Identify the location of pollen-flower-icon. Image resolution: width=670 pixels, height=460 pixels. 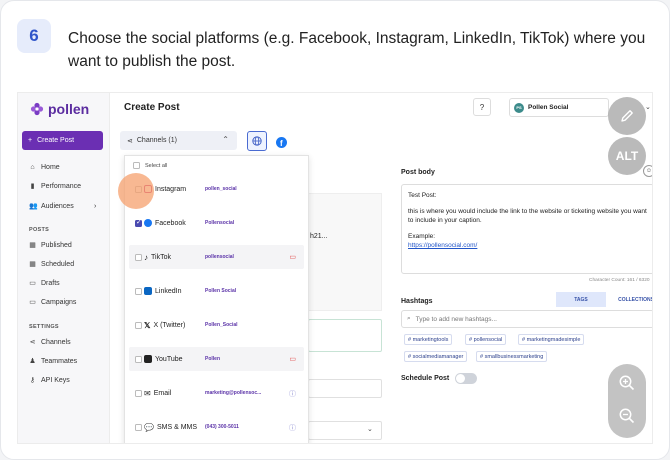
(37, 109).